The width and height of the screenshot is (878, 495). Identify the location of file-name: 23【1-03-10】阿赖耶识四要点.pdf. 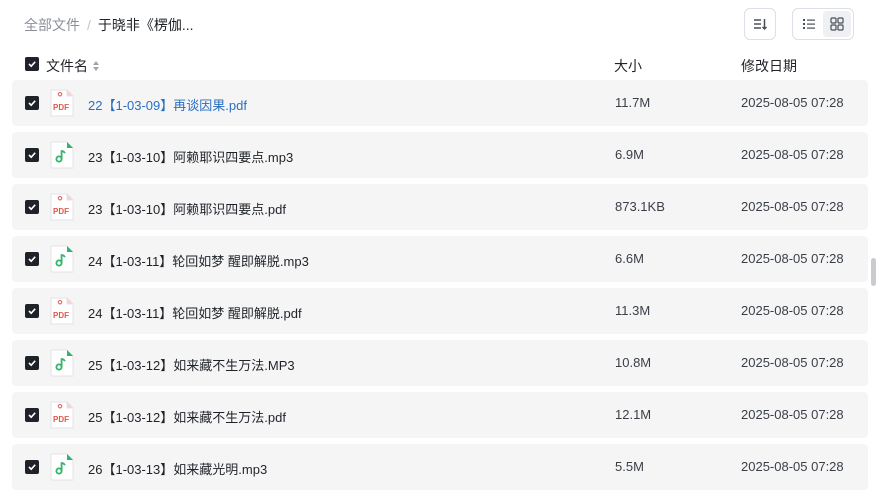
(187, 208).